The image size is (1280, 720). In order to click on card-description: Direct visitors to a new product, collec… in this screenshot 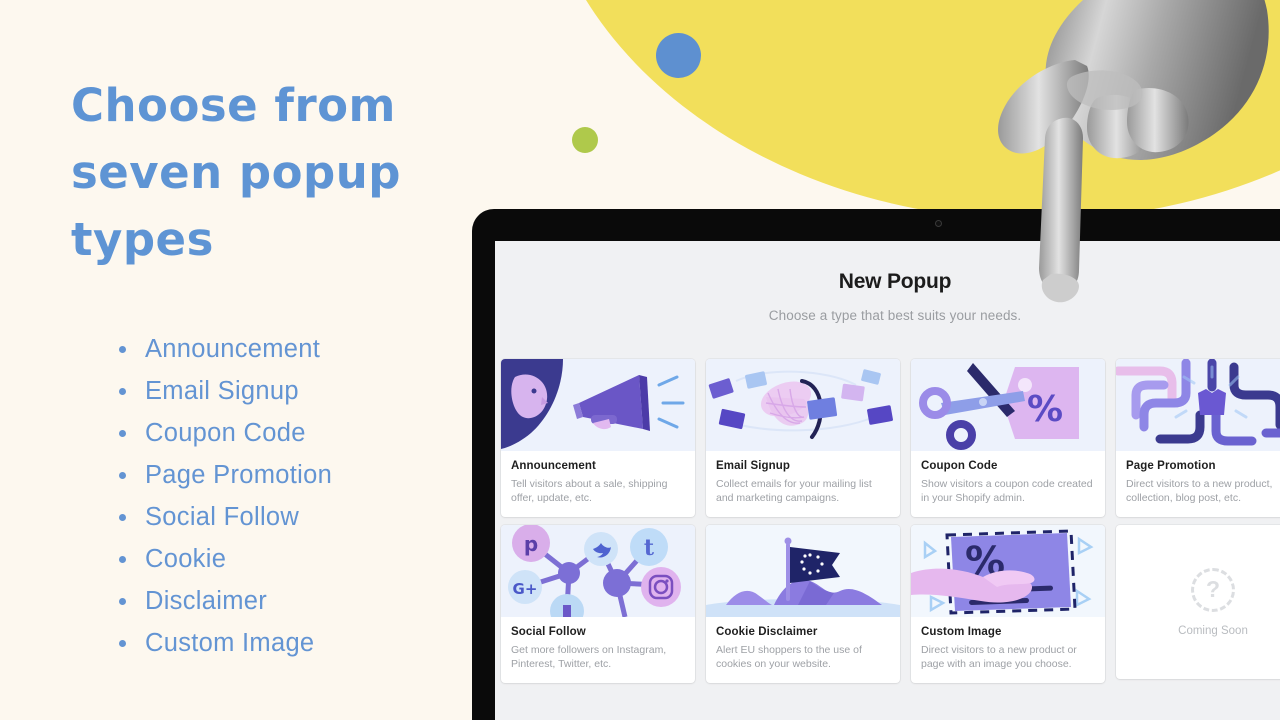, I will do `click(1199, 491)`.